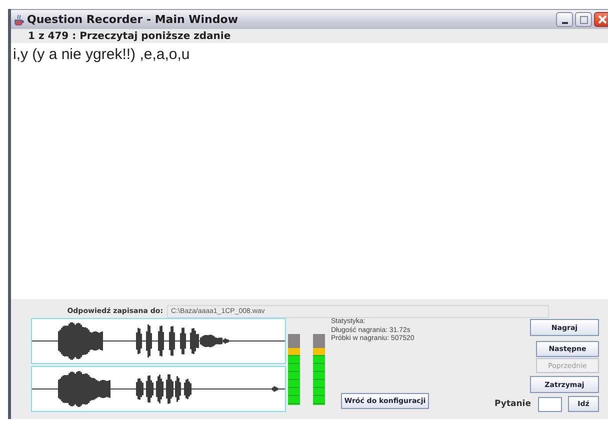 This screenshot has width=608, height=421. Describe the element at coordinates (101, 54) in the screenshot. I see `sentence-text: i,y (y a nie ygrek!!) ,e,a,o,u` at that location.